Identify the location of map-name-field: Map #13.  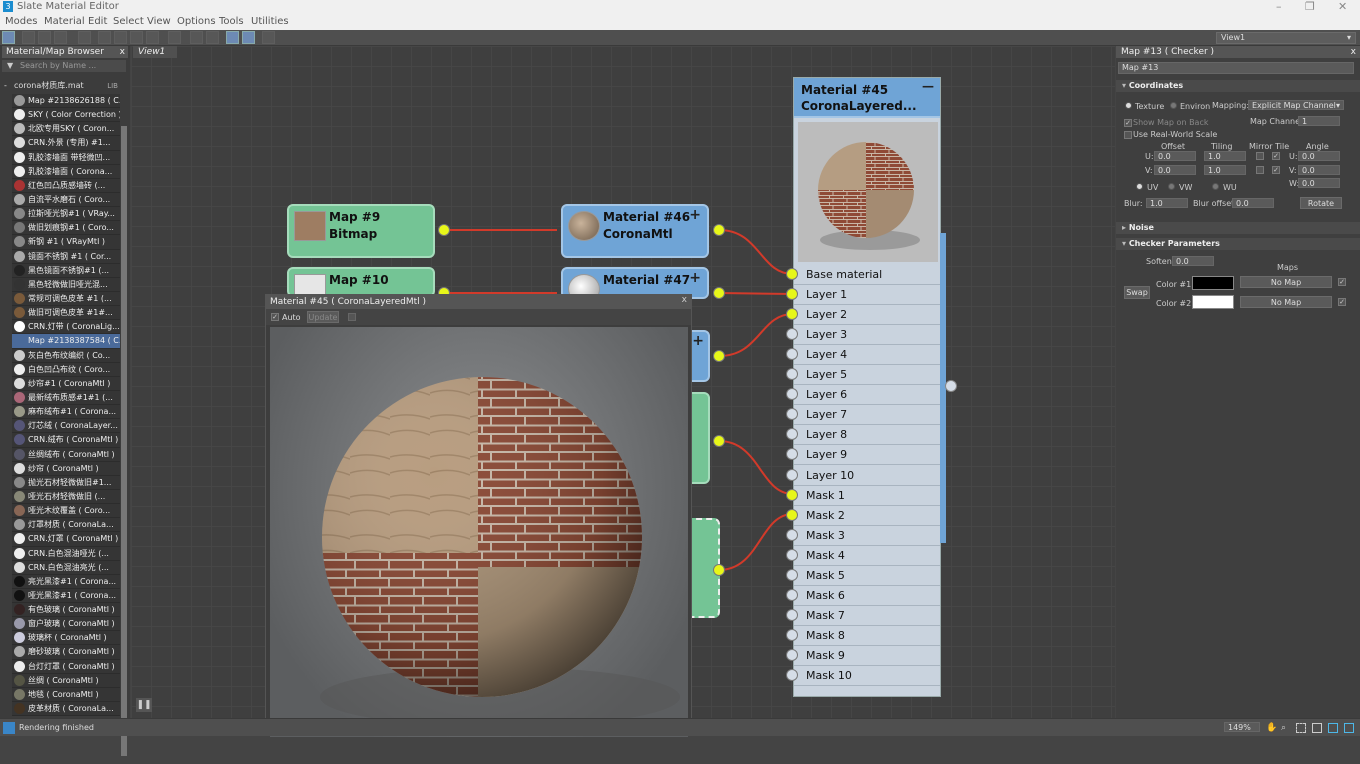
(1236, 68).